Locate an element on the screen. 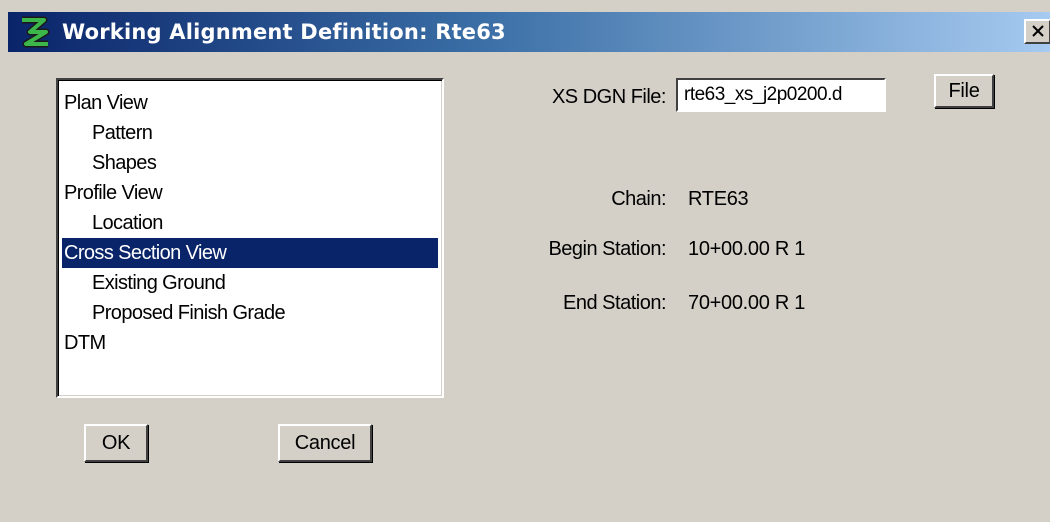 The width and height of the screenshot is (1050, 522). end-station-label: End Station: is located at coordinates (614, 303).